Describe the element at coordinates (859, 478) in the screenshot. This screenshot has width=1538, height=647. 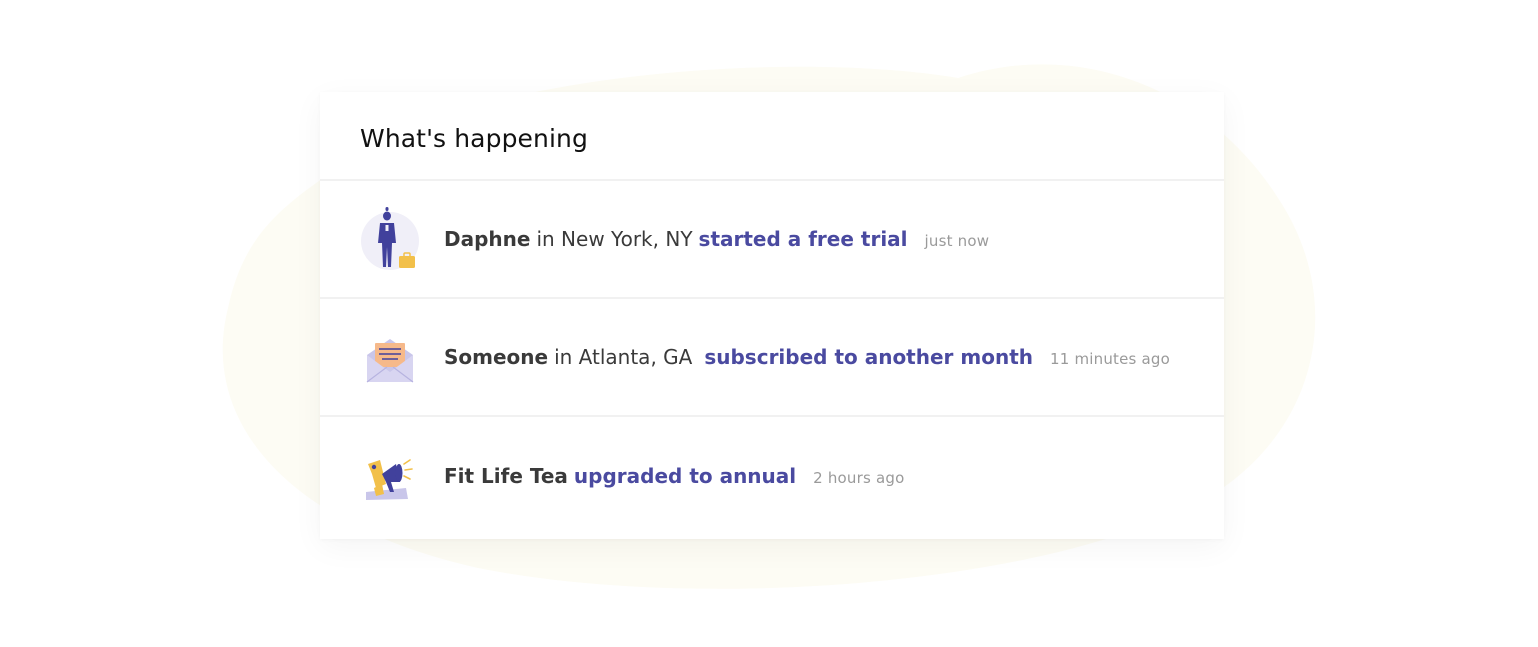
I see `feed-item-time: 2 hours ago` at that location.